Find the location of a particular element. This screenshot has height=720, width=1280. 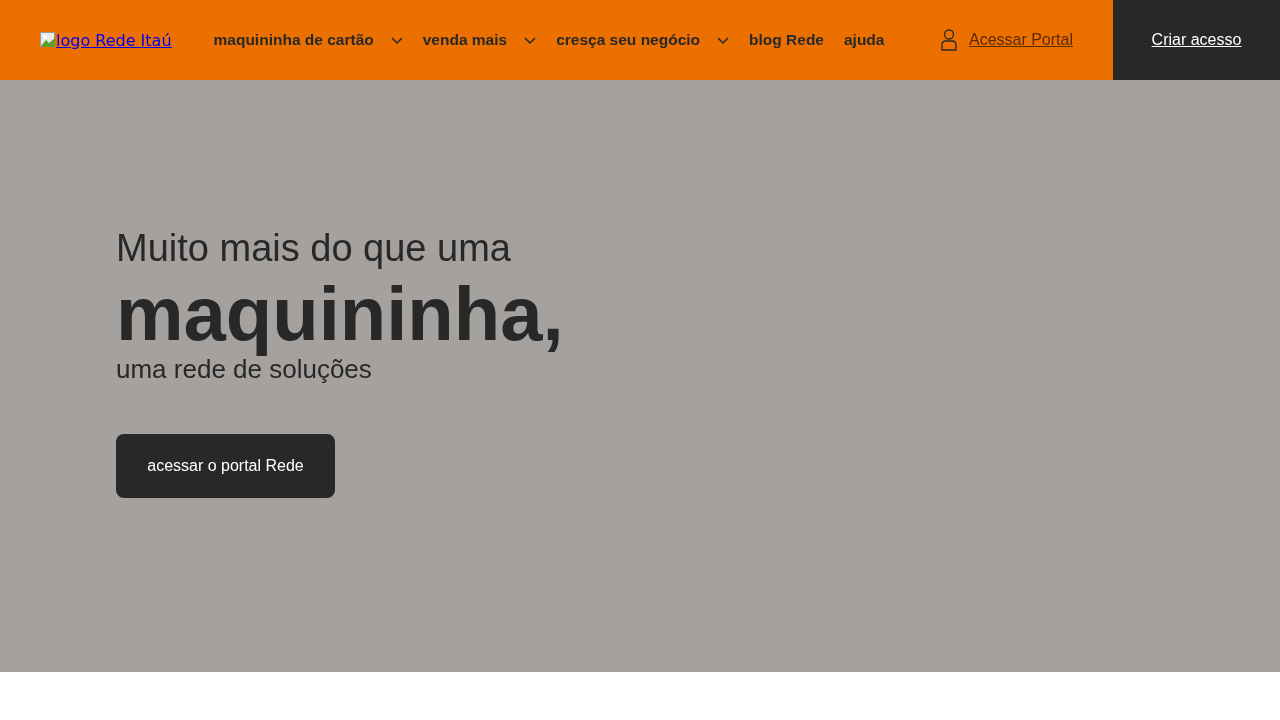

nav-menu-item: cresça seu negócio is located at coordinates (643, 40).